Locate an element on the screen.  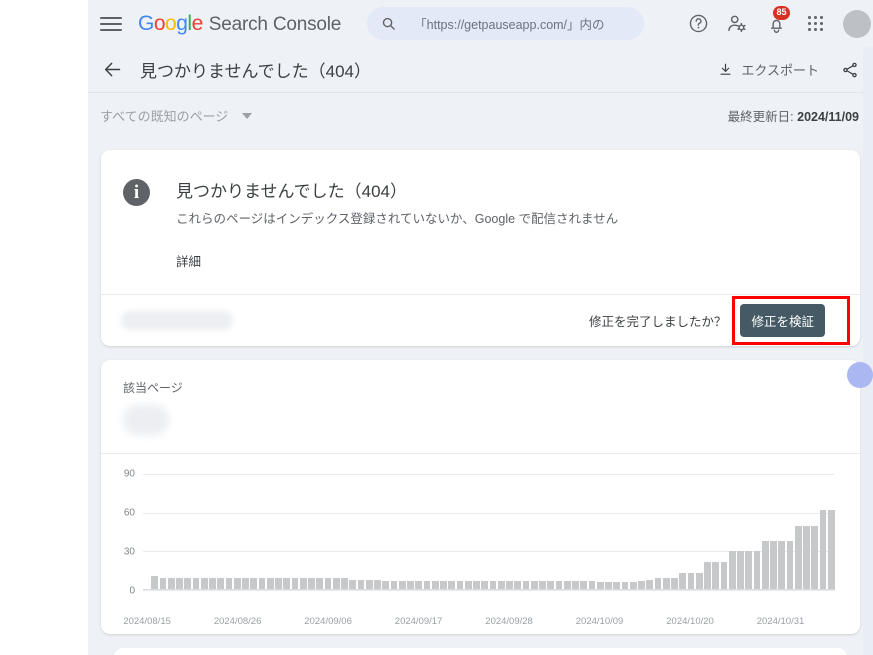
chart-x-tick-label: 2024/10/20 is located at coordinates (690, 621).